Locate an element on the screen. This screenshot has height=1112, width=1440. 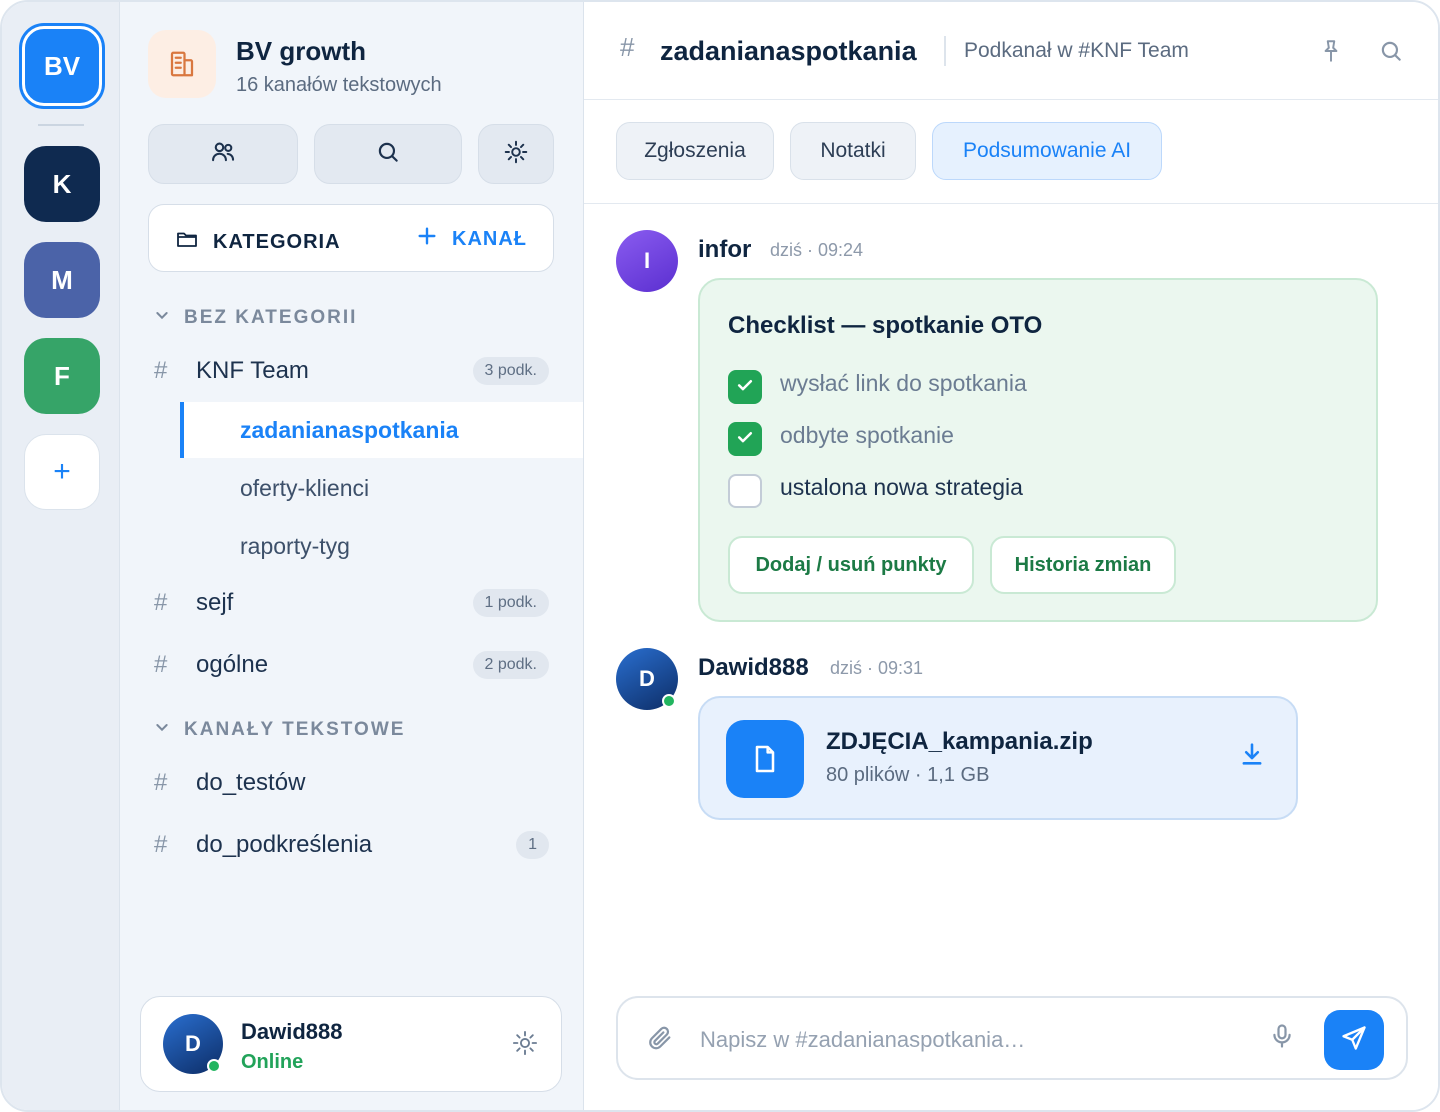
settings-icon is located at coordinates (516, 154).